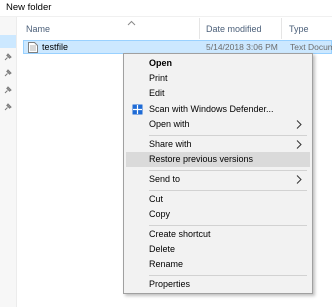 The width and height of the screenshot is (332, 307). I want to click on menu-item-properties: Properties, so click(218, 284).